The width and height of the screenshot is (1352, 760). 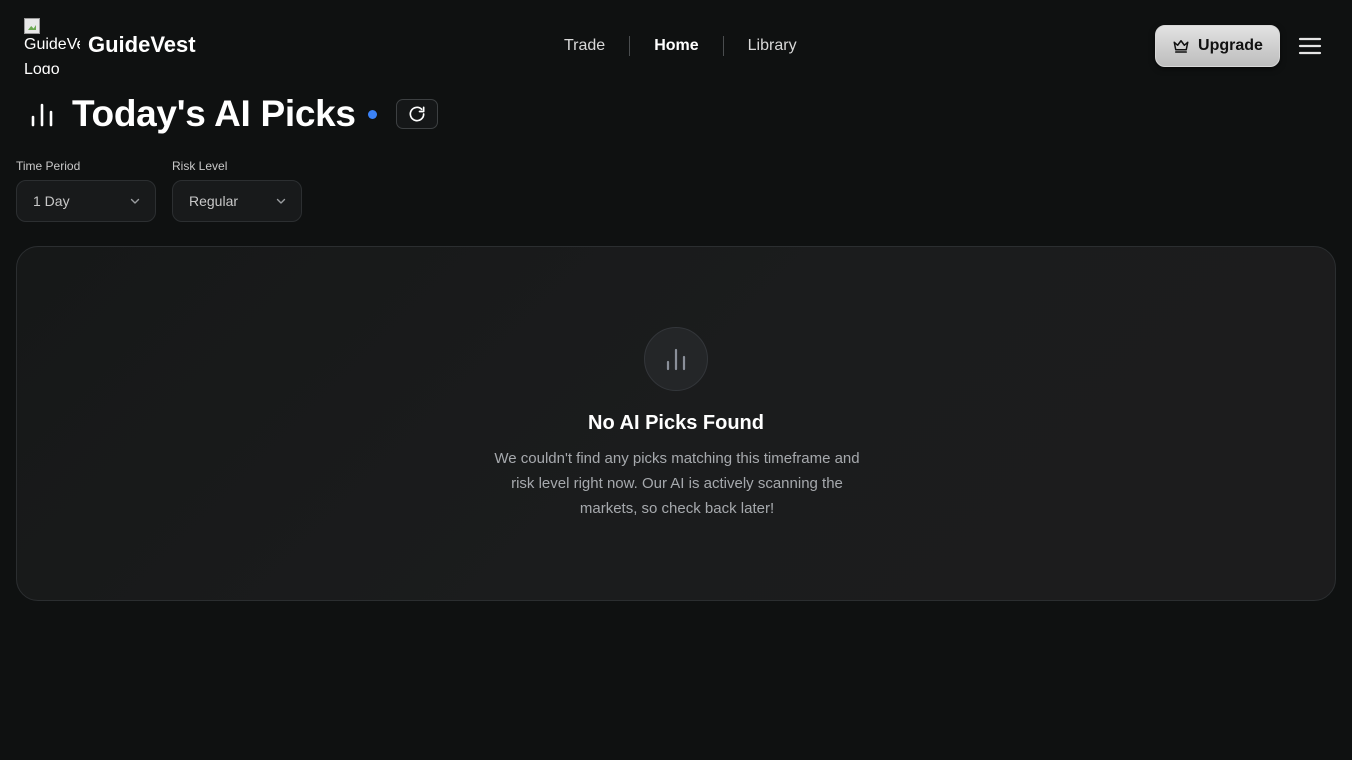 What do you see at coordinates (214, 113) in the screenshot?
I see `page-title: Today's AI Picks` at bounding box center [214, 113].